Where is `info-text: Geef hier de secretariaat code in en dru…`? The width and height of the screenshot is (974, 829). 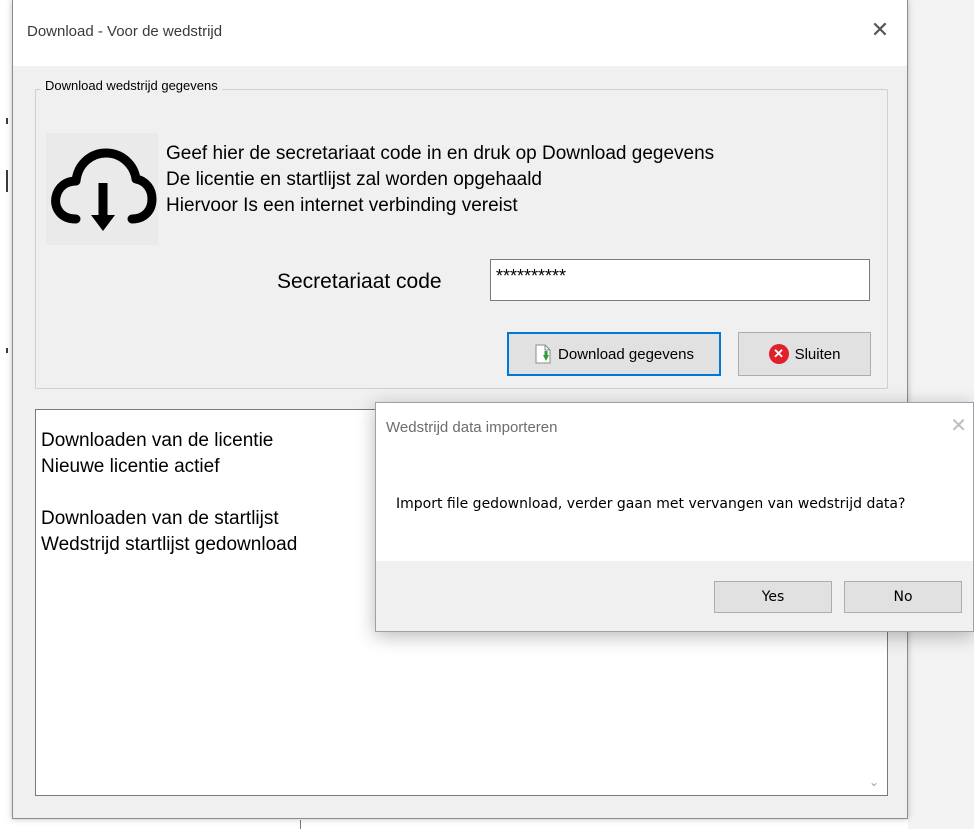
info-text: Geef hier de secretariaat code in en dru… is located at coordinates (440, 180).